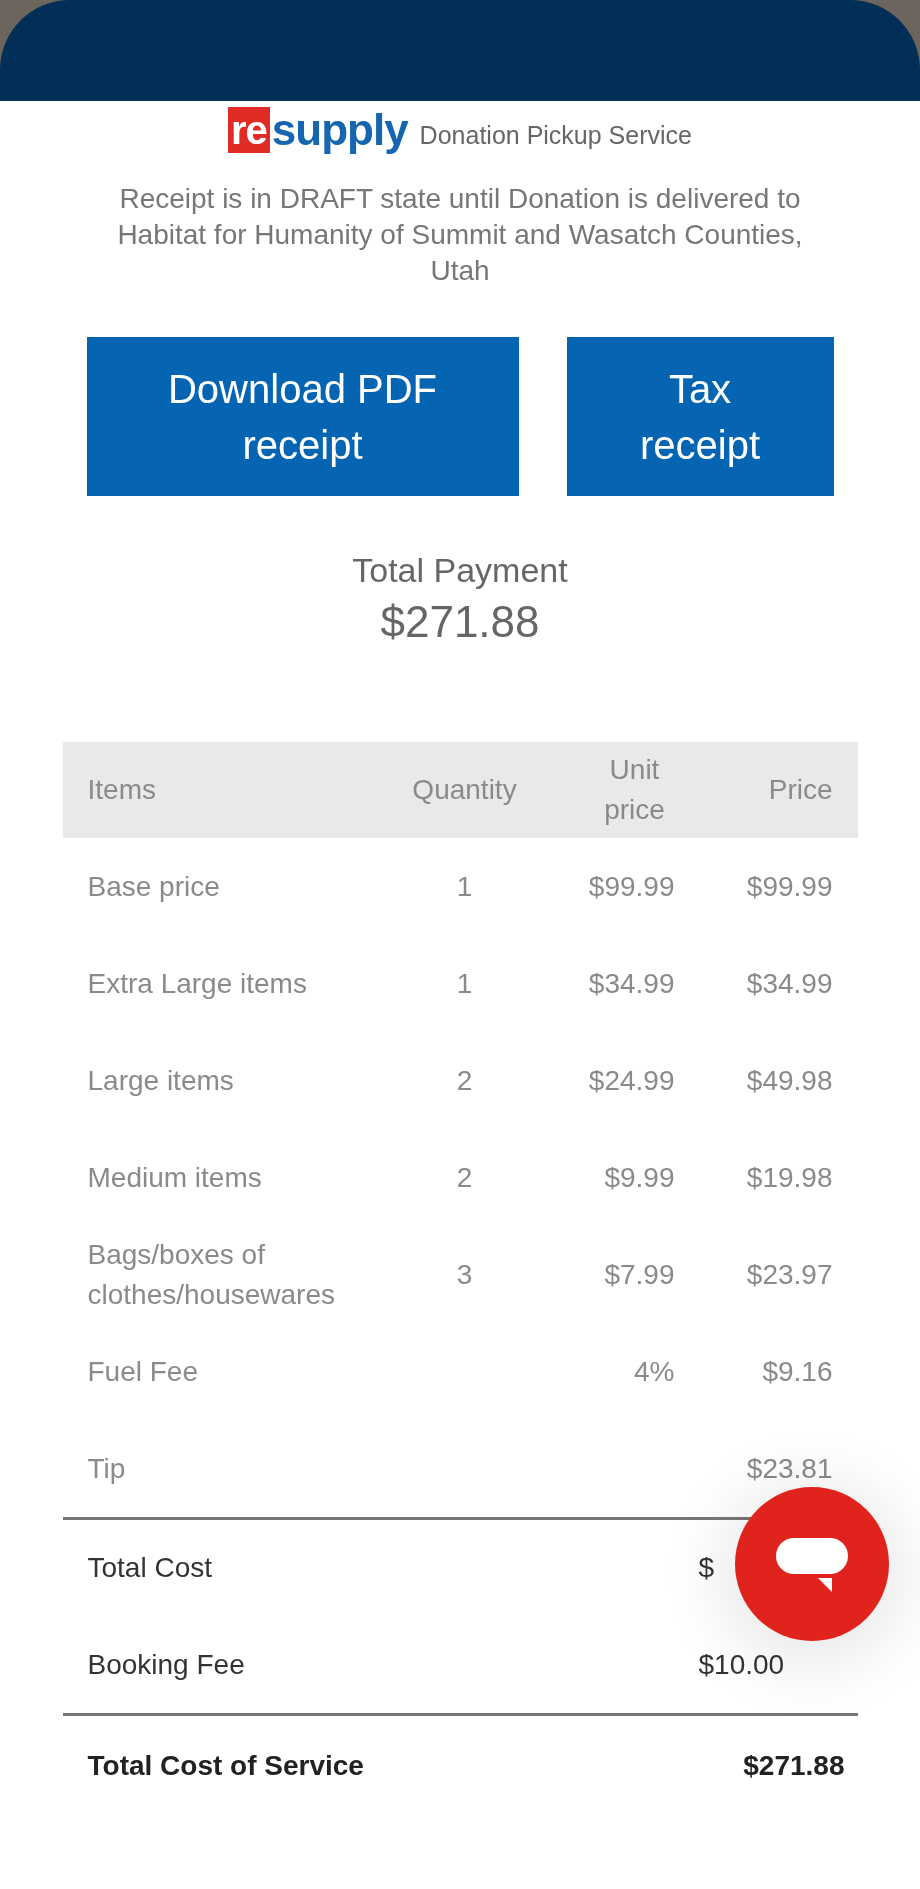 The image size is (920, 1889). Describe the element at coordinates (122, 790) in the screenshot. I see `column-header: Items` at that location.